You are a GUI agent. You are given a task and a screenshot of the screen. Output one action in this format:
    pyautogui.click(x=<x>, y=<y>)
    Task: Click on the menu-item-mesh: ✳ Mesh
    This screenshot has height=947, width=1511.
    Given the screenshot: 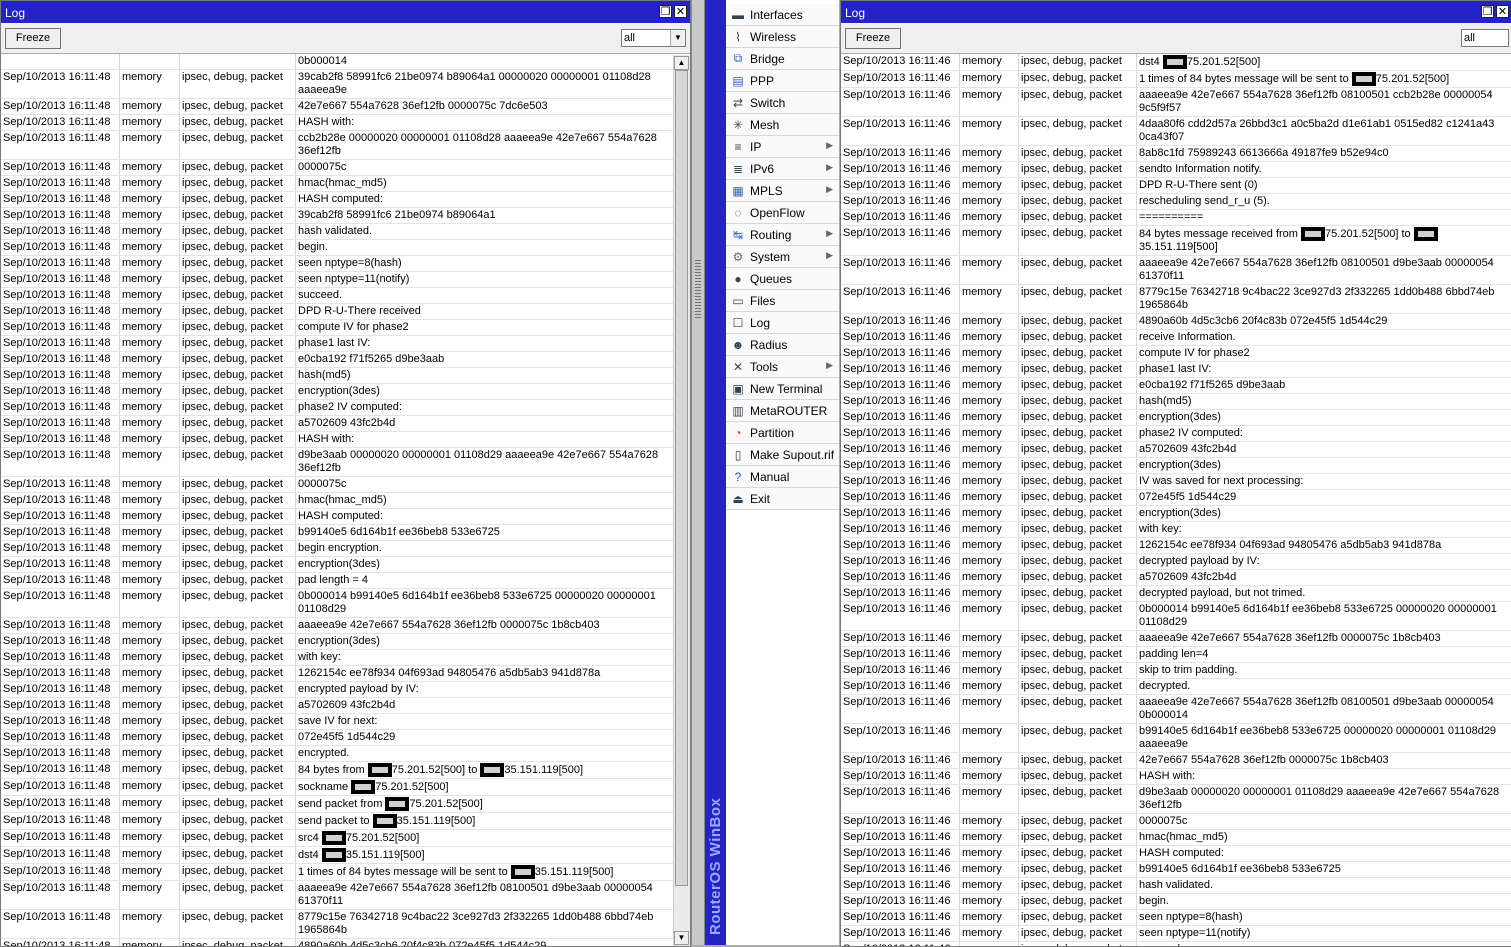 What is the action you would take?
    pyautogui.click(x=782, y=125)
    